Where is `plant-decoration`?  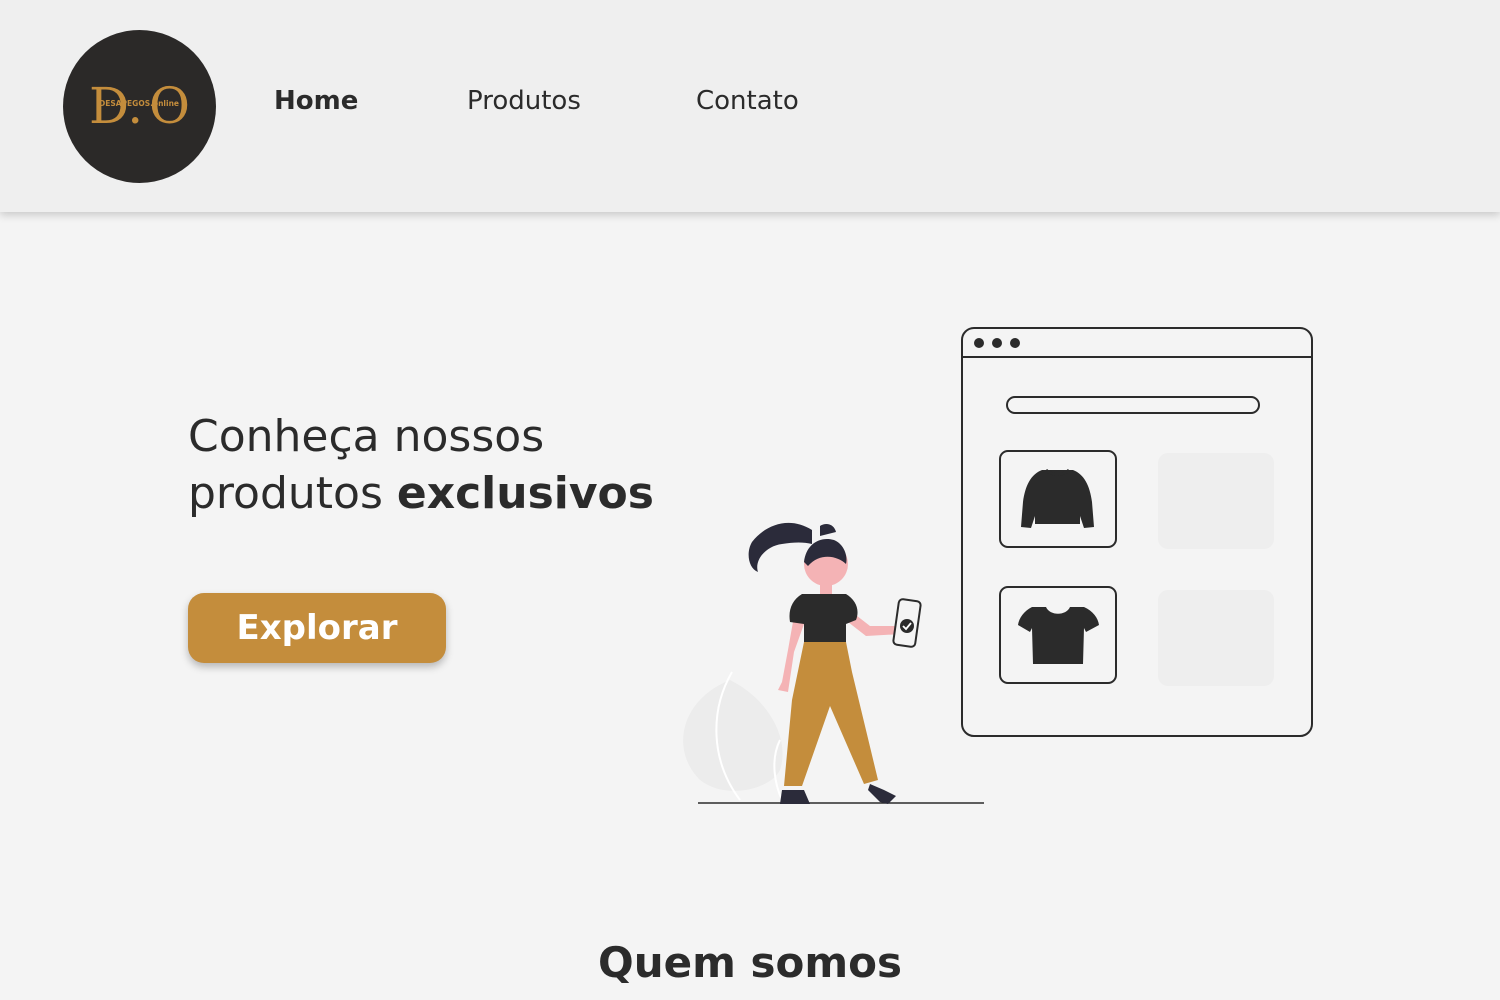 plant-decoration is located at coordinates (733, 736).